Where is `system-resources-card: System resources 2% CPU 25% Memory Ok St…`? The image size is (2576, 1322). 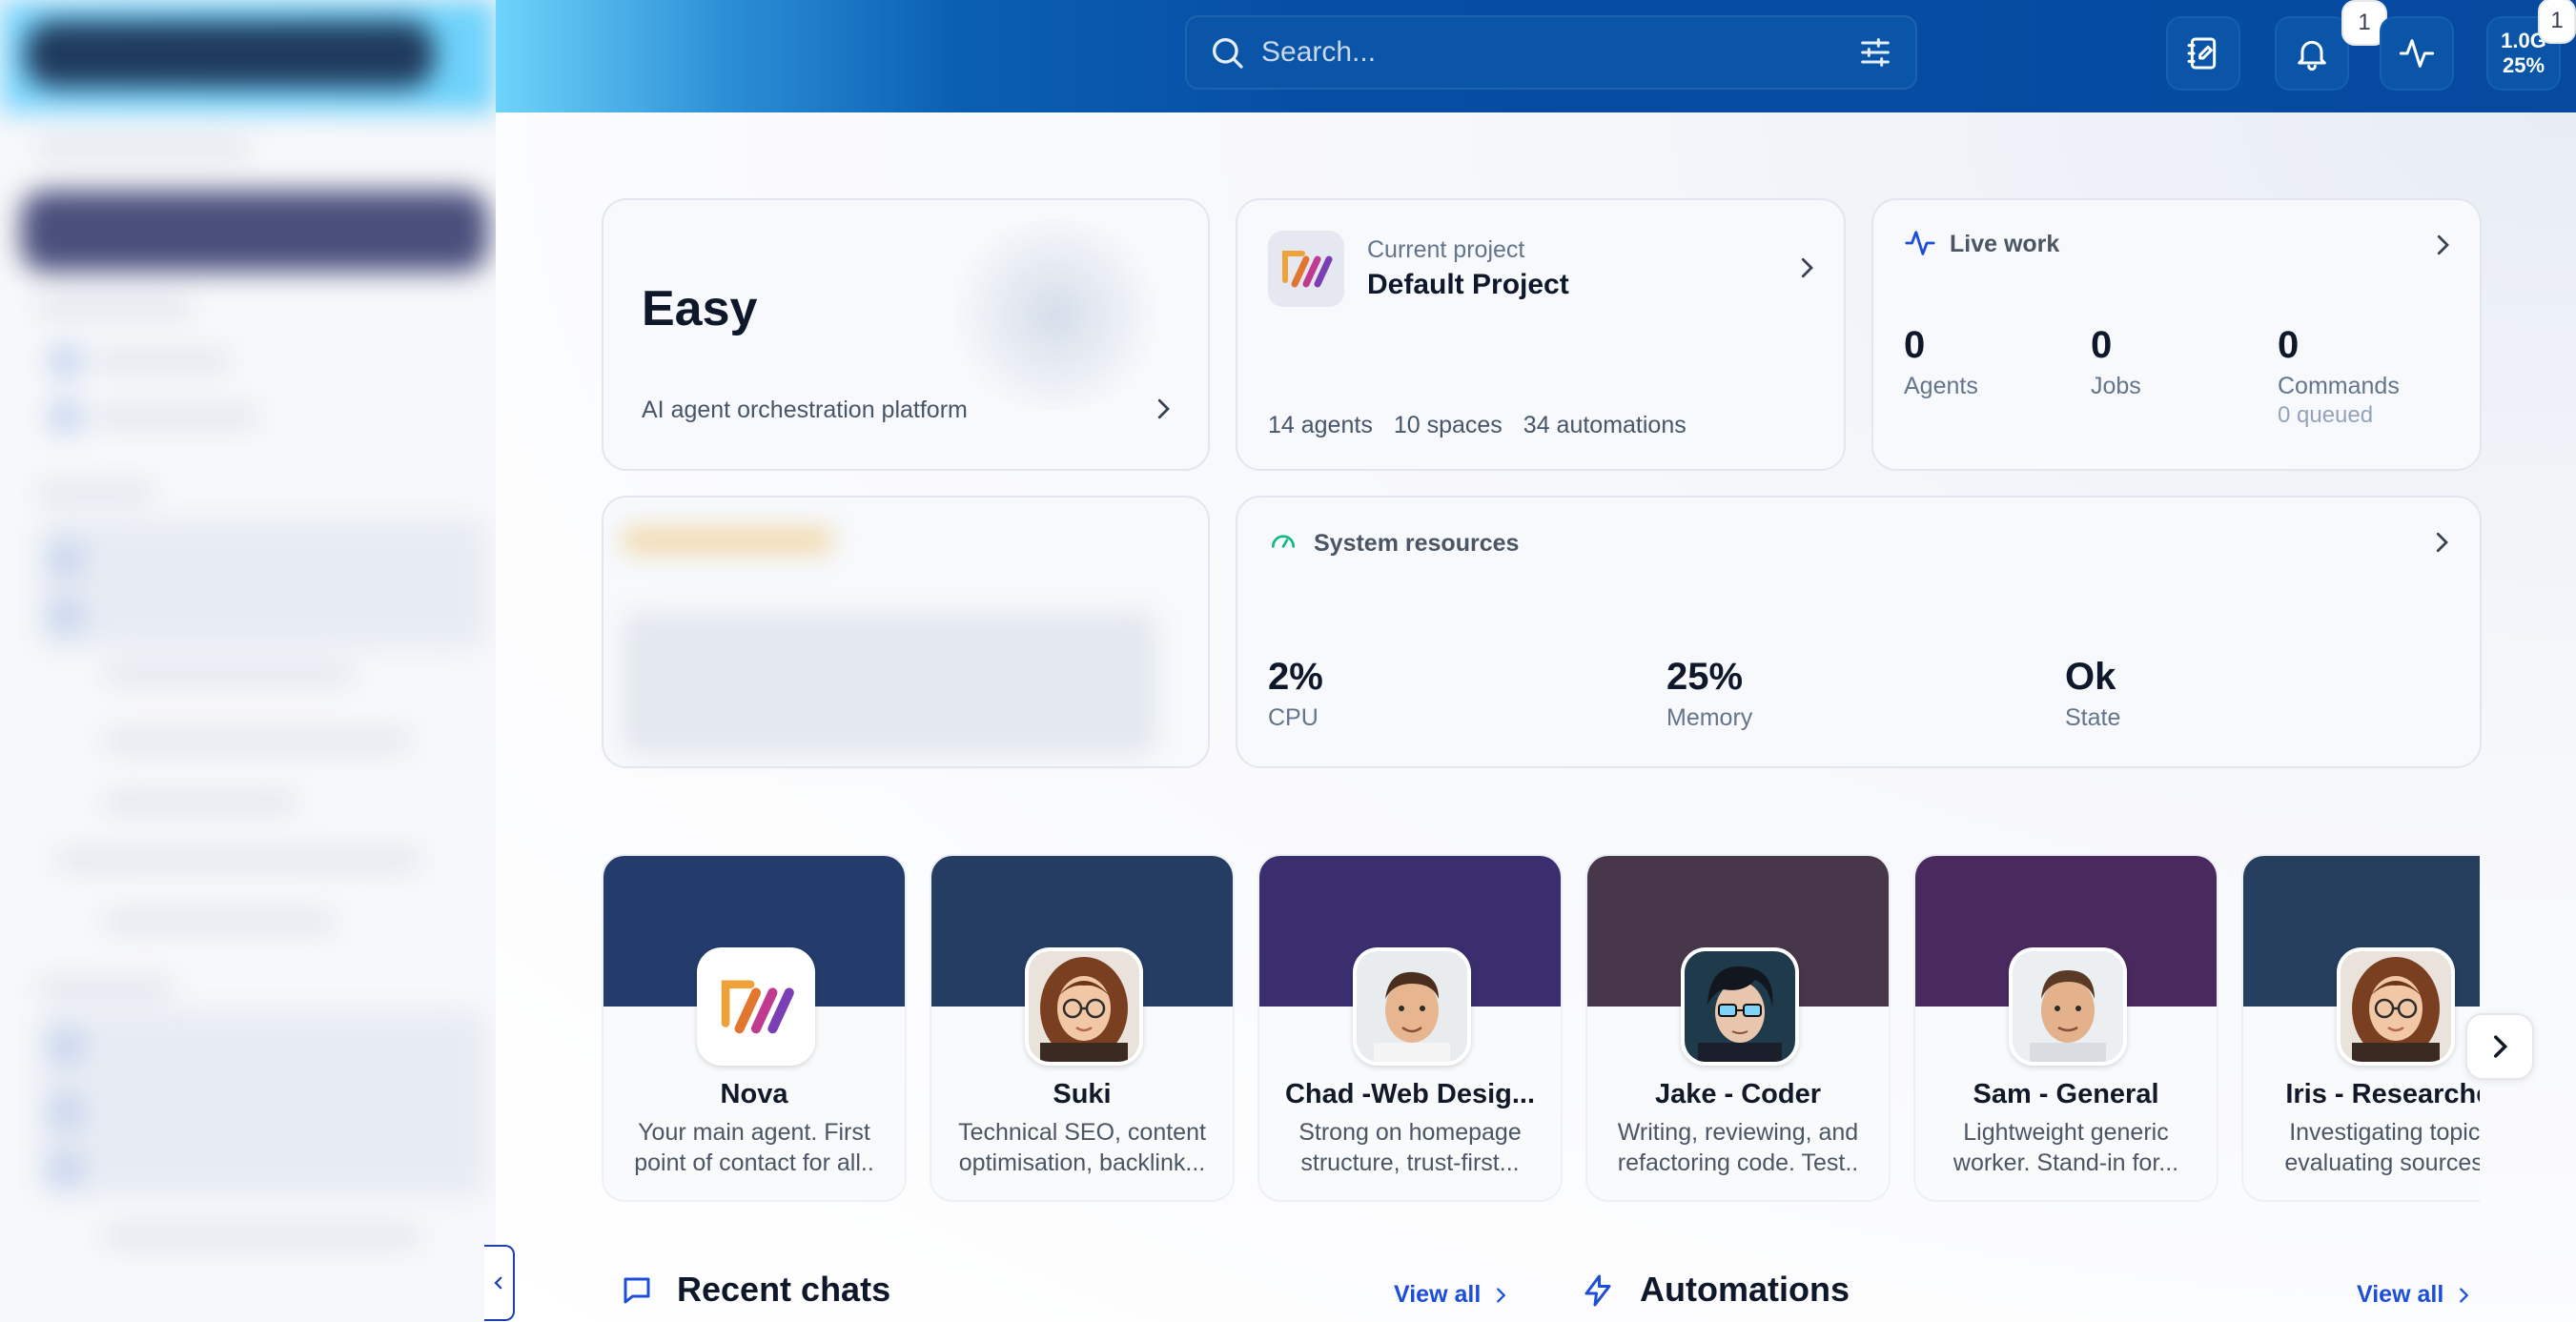
system-resources-card: System resources 2% CPU 25% Memory Ok St… is located at coordinates (1859, 632).